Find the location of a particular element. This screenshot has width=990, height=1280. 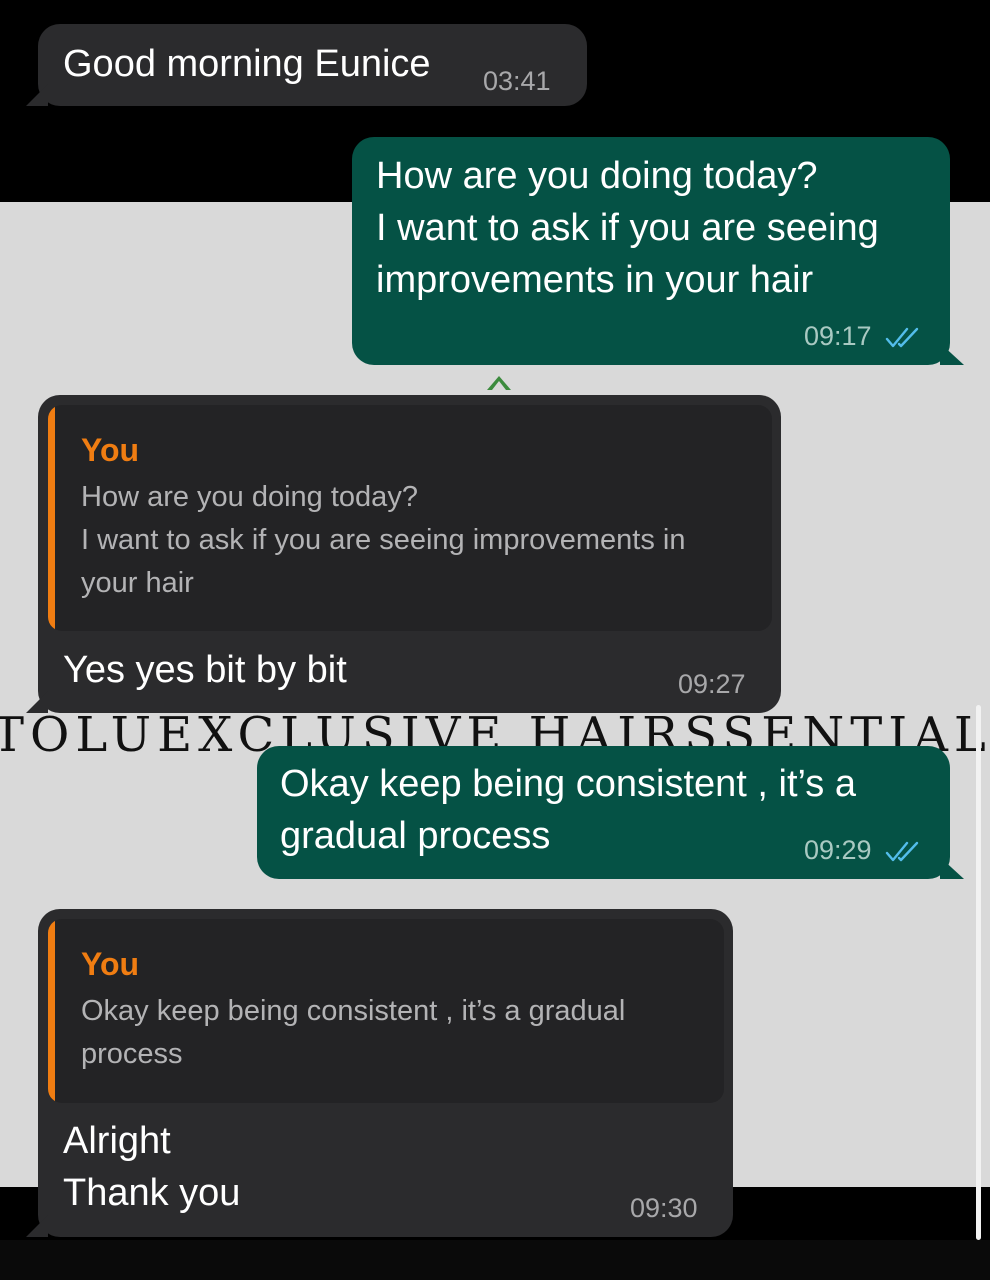

message-time: 09:30 is located at coordinates (664, 1208).